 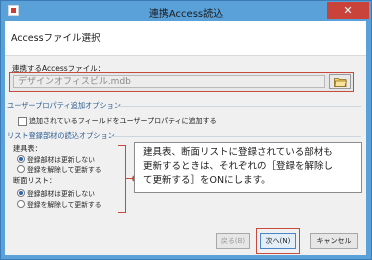 What do you see at coordinates (122, 179) in the screenshot?
I see `annotation-bracket` at bounding box center [122, 179].